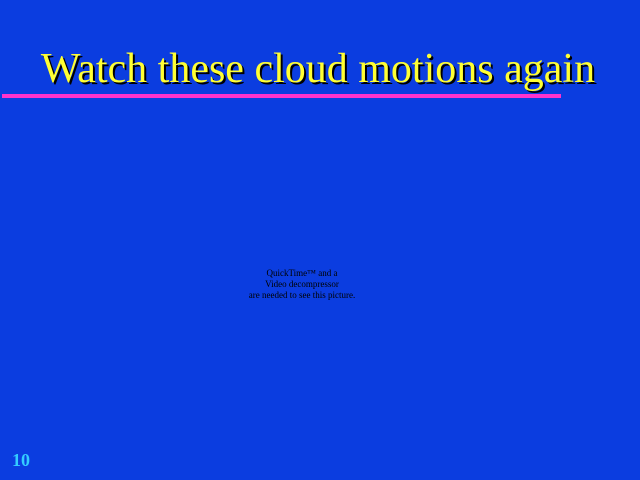 The image size is (640, 480). Describe the element at coordinates (302, 273) in the screenshot. I see `placeholder-line-1: QuickTime™ and a` at that location.